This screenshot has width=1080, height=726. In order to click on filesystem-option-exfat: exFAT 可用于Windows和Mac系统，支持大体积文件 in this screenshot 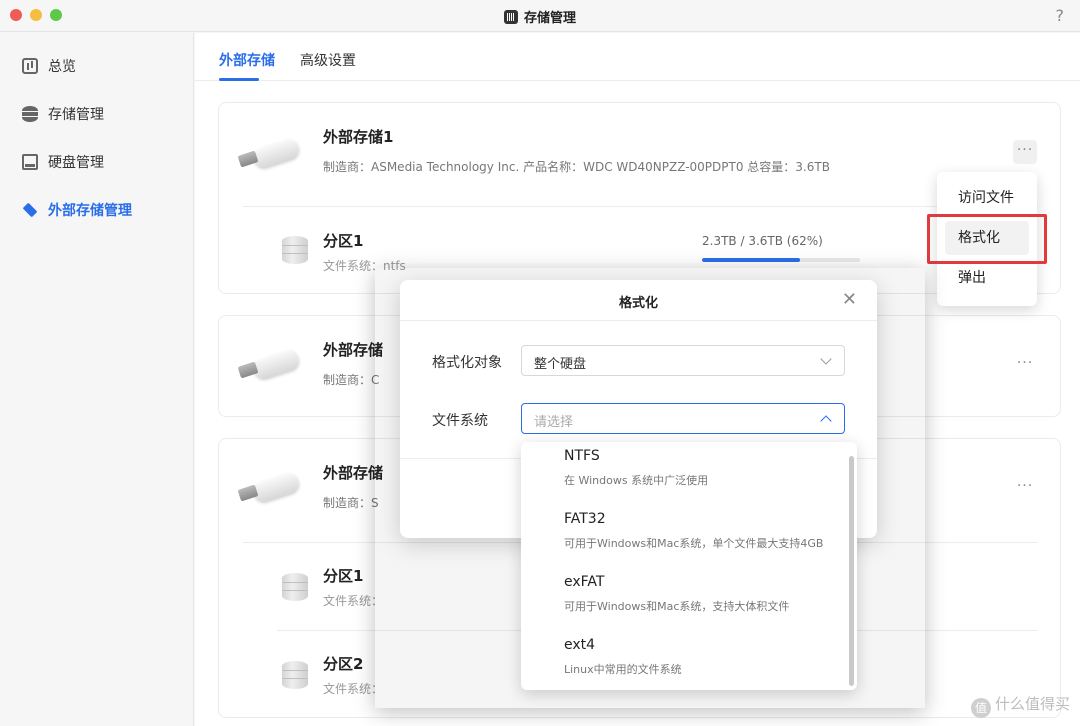, I will do `click(686, 599)`.